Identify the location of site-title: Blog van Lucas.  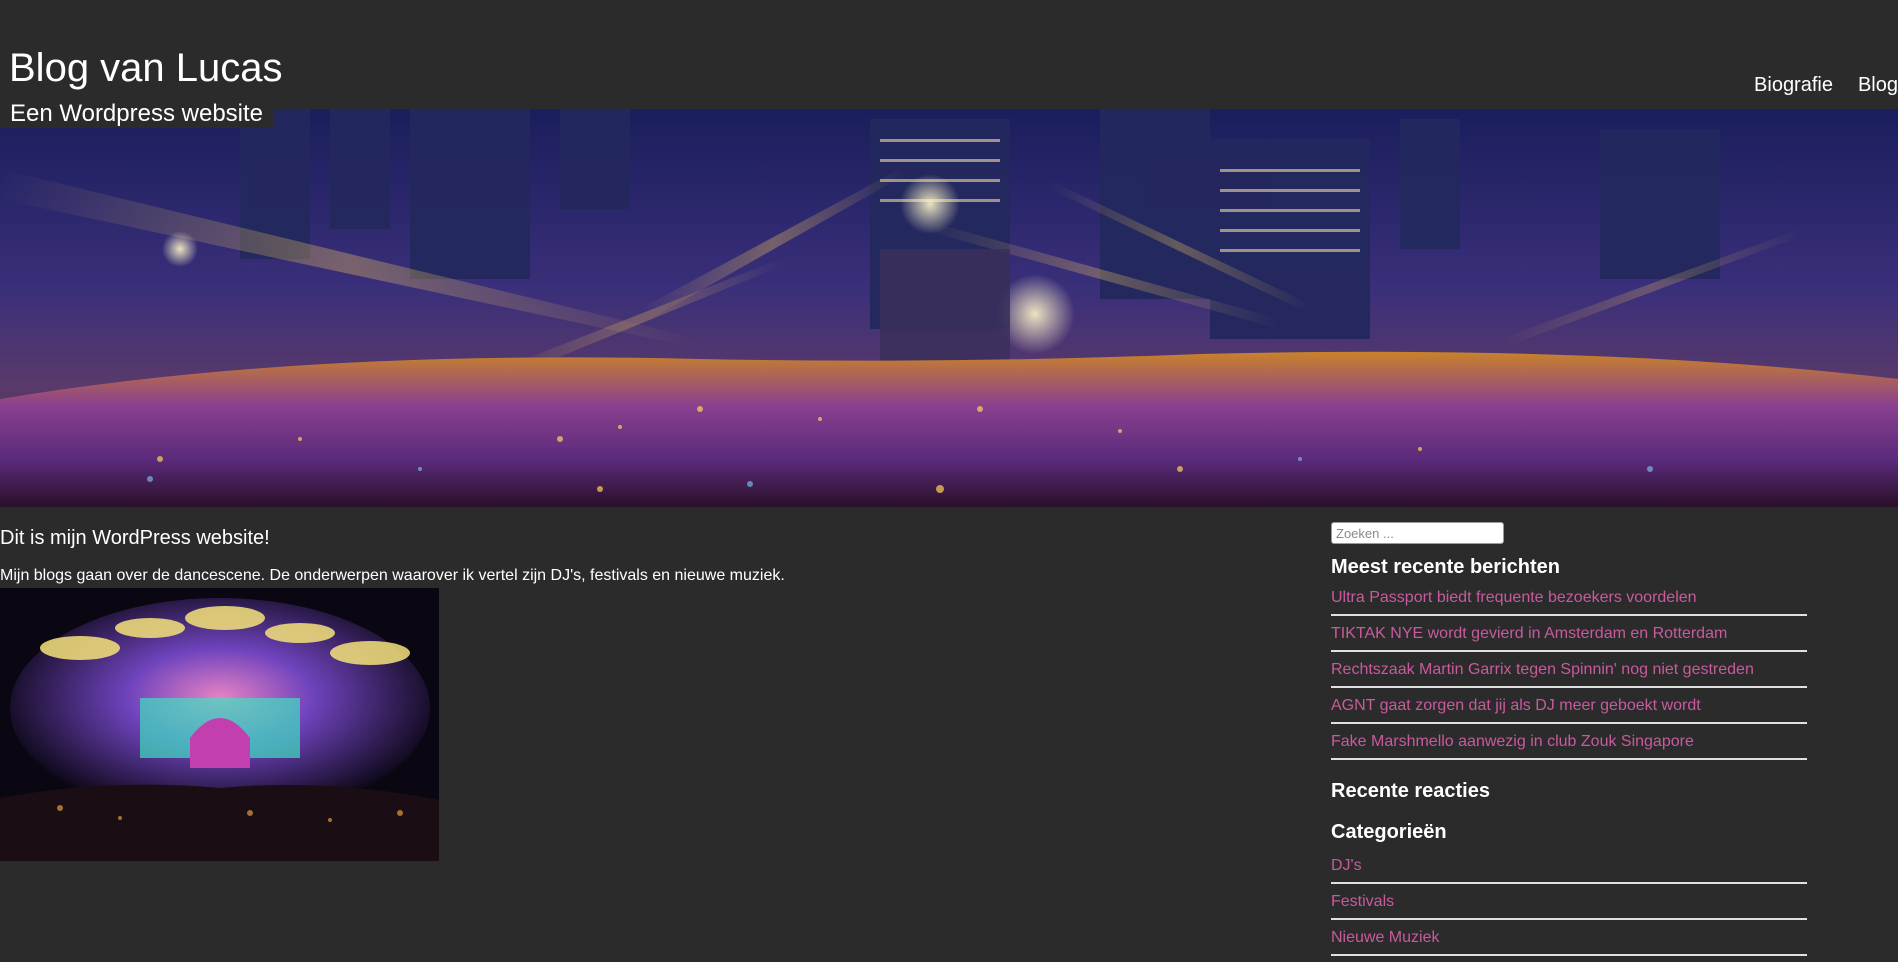
(146, 68).